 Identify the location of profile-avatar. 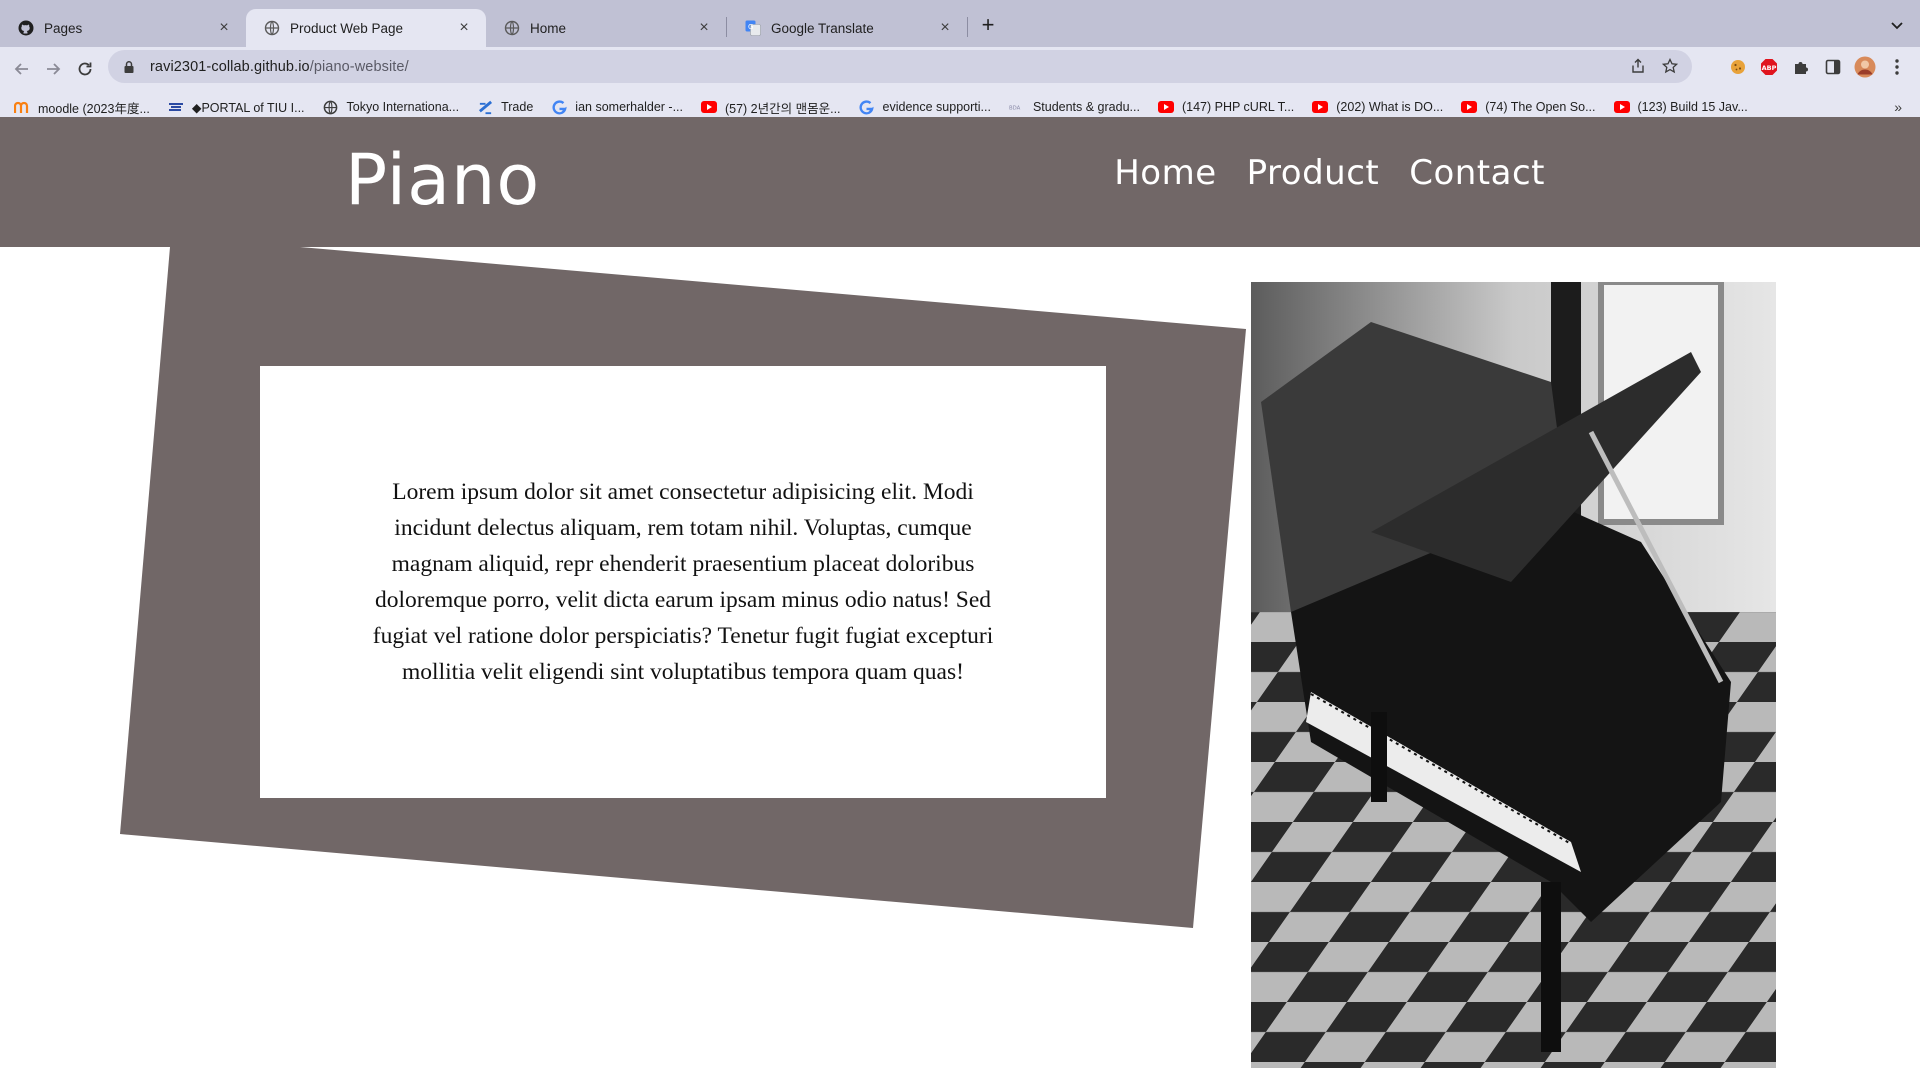
(1865, 67).